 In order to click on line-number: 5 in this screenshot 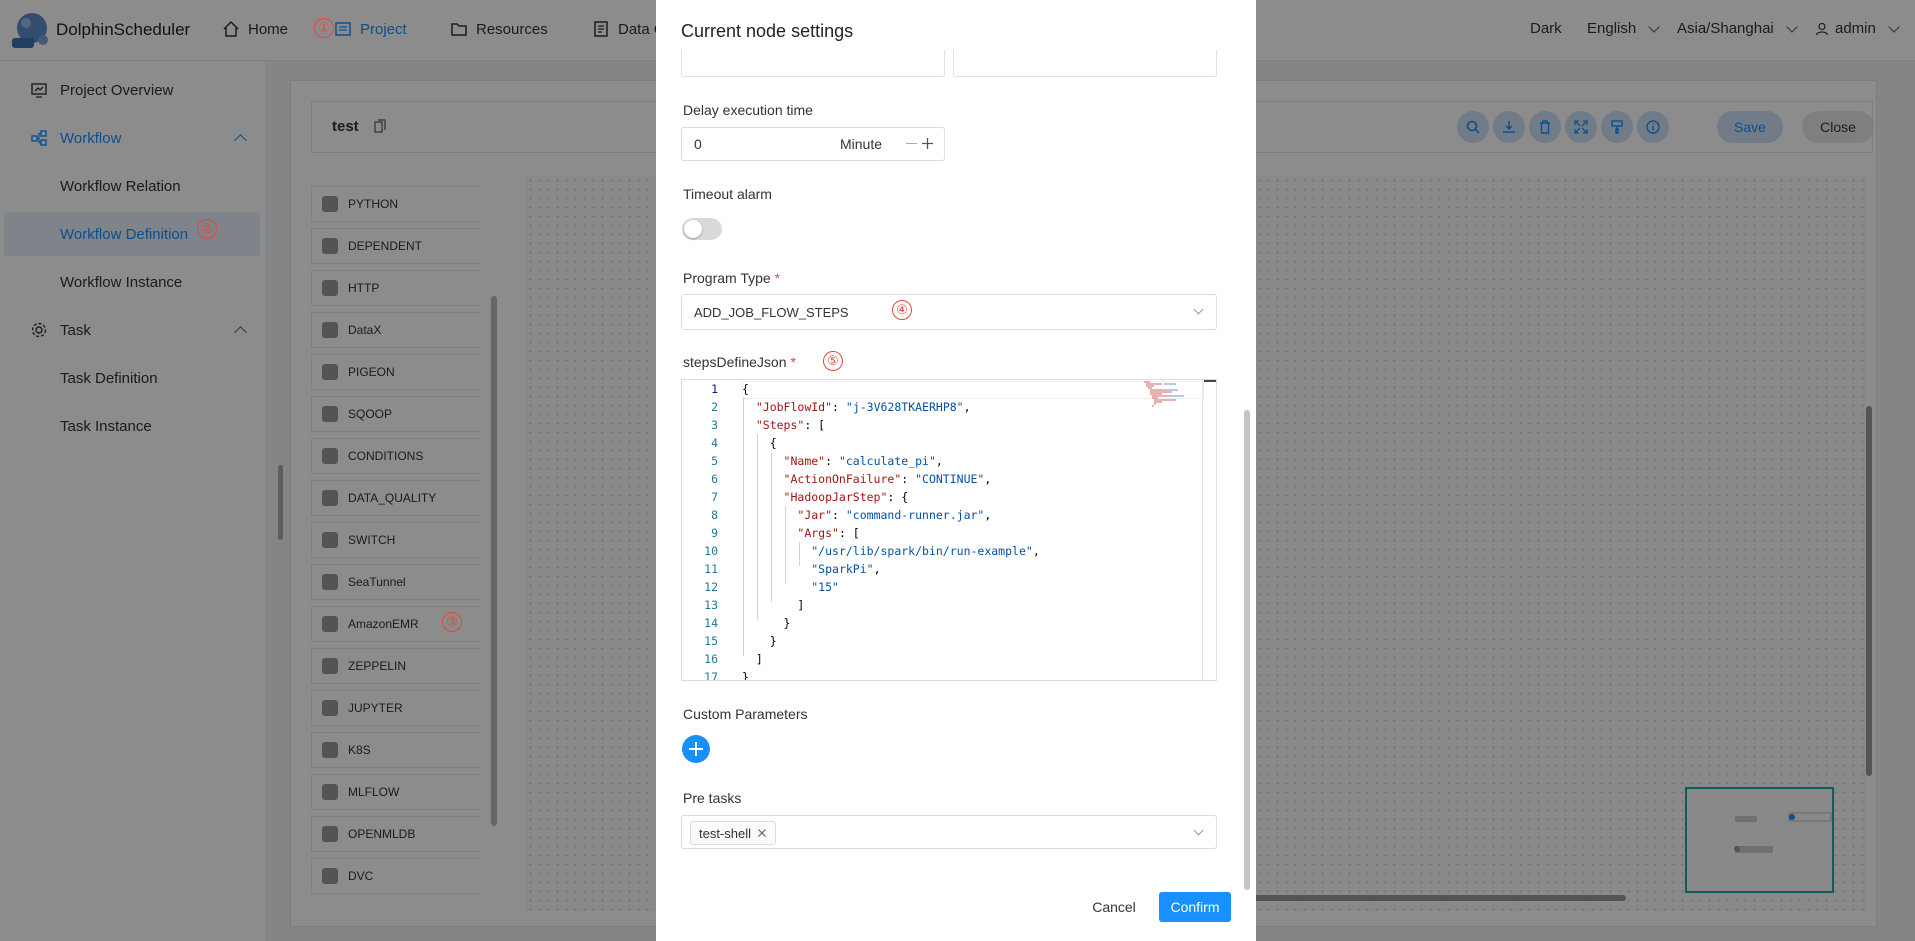, I will do `click(714, 461)`.